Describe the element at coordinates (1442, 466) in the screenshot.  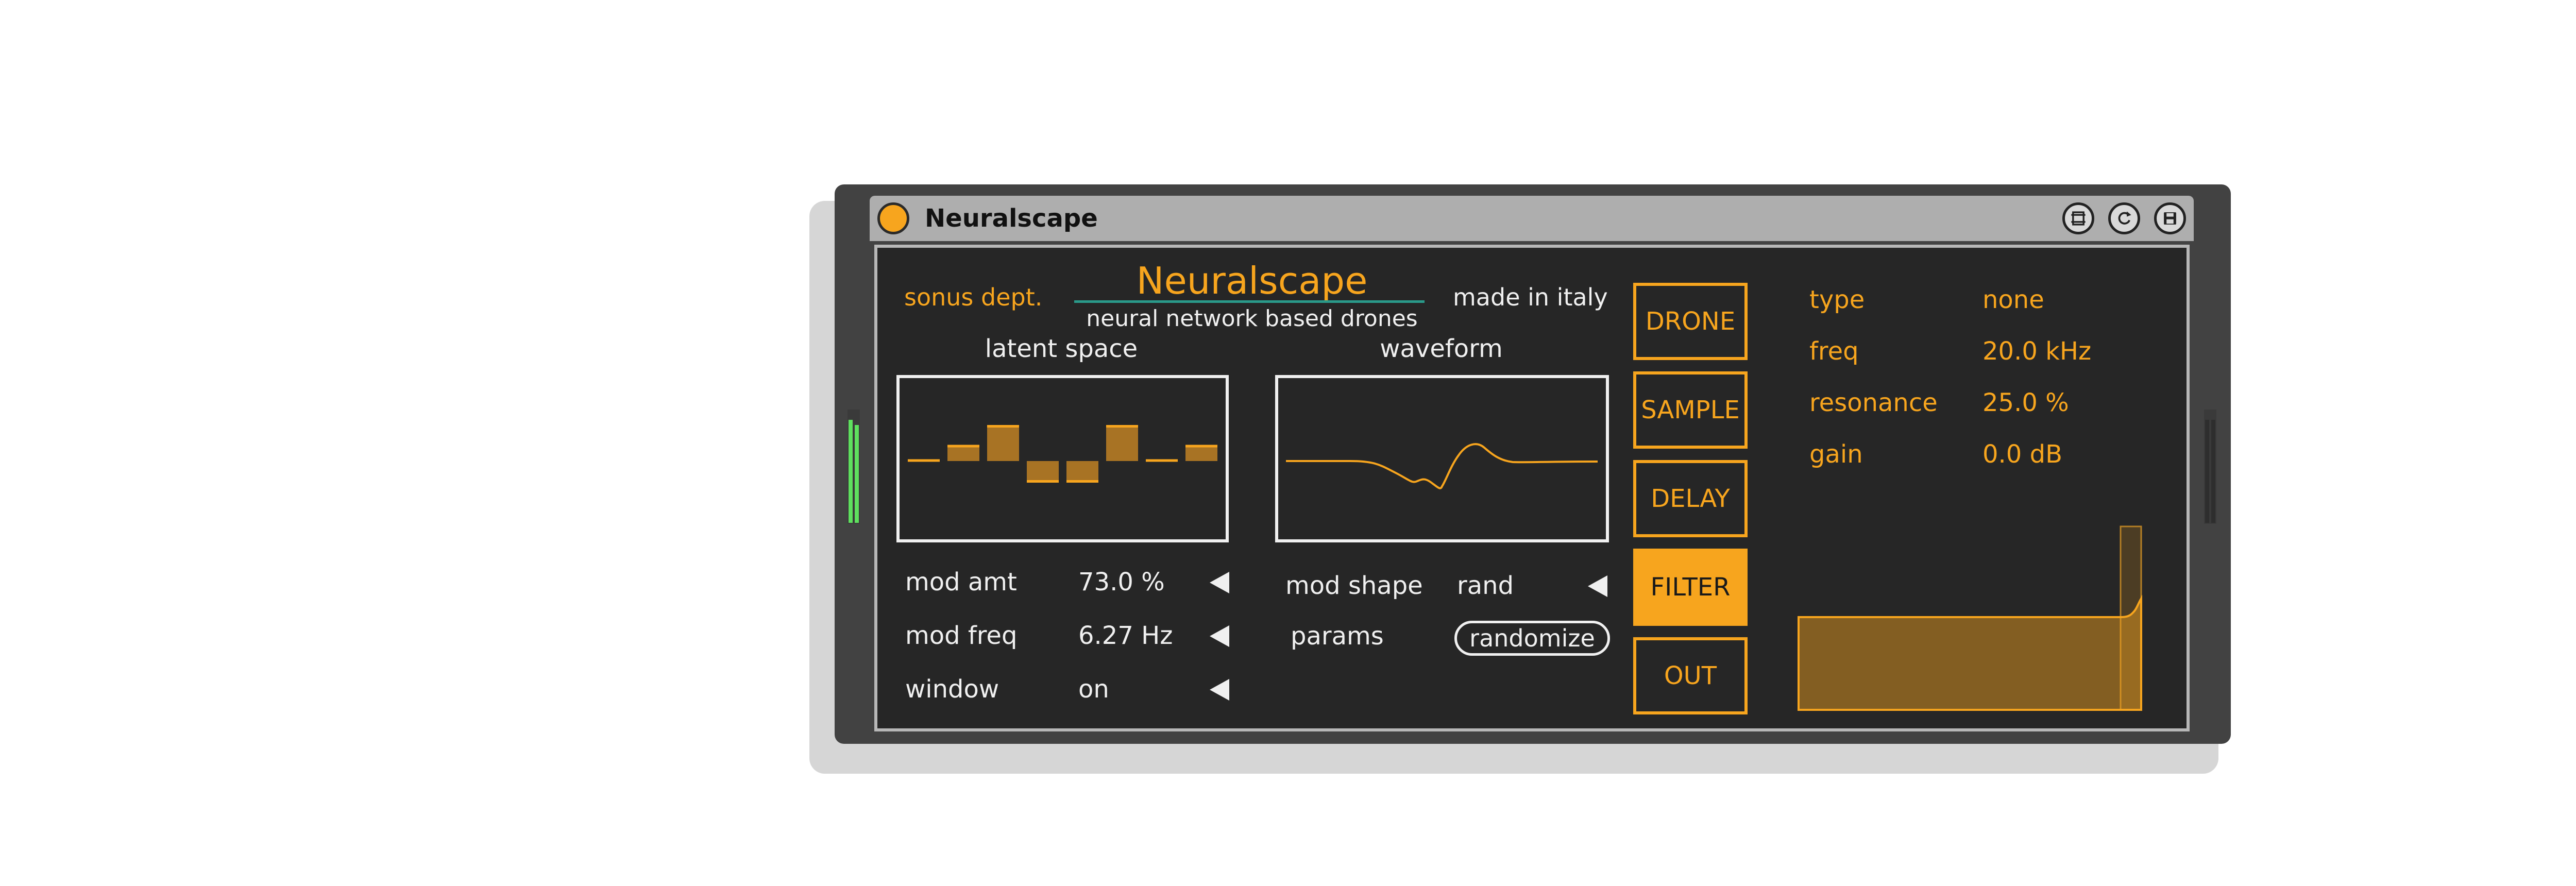
I see `waveform-curve` at that location.